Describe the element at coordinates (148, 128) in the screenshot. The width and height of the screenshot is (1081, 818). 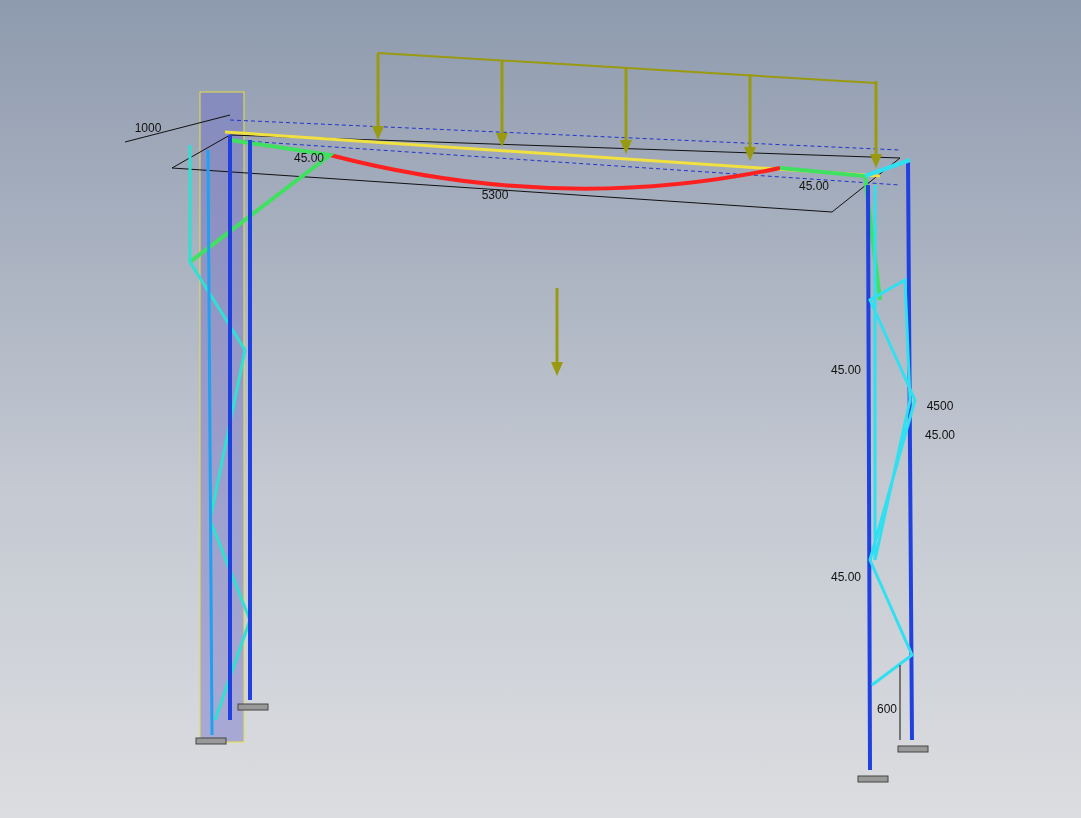
I see `dimension-label: 1000` at that location.